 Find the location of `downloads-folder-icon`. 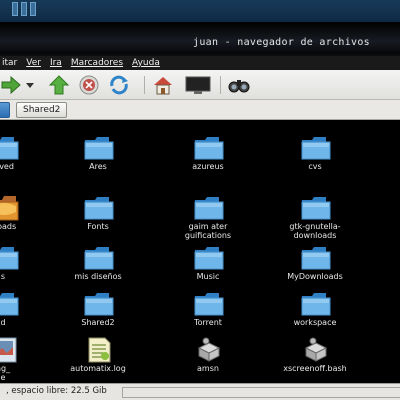

downloads-folder-icon is located at coordinates (10, 208).